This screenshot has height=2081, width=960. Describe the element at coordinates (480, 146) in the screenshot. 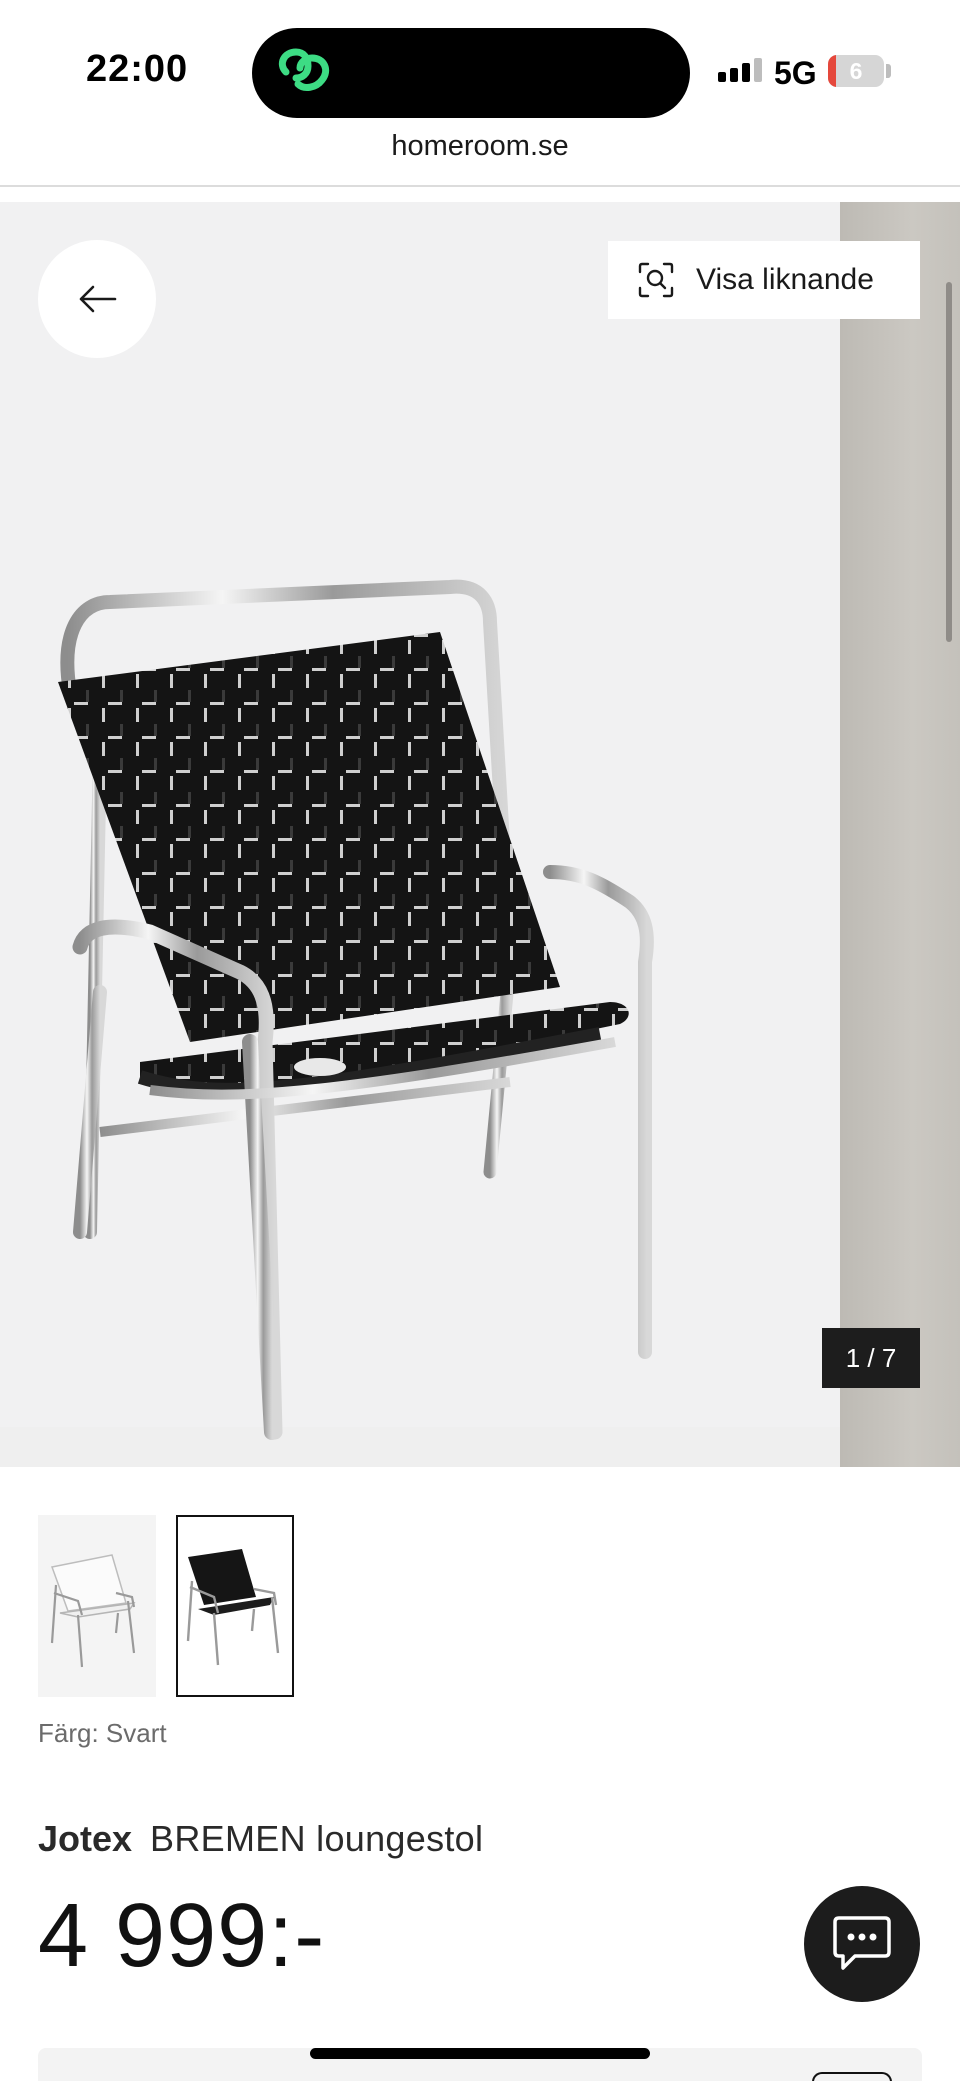

I see `browser-url: homeroom.se` at that location.